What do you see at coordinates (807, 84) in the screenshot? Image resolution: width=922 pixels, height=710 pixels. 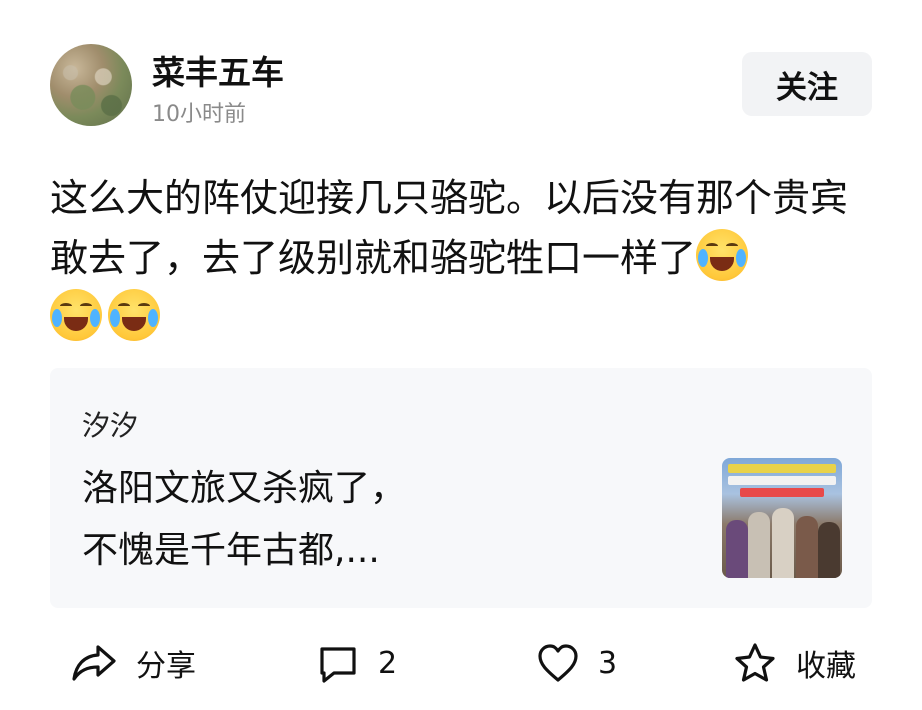 I see `follow-button: 关注` at bounding box center [807, 84].